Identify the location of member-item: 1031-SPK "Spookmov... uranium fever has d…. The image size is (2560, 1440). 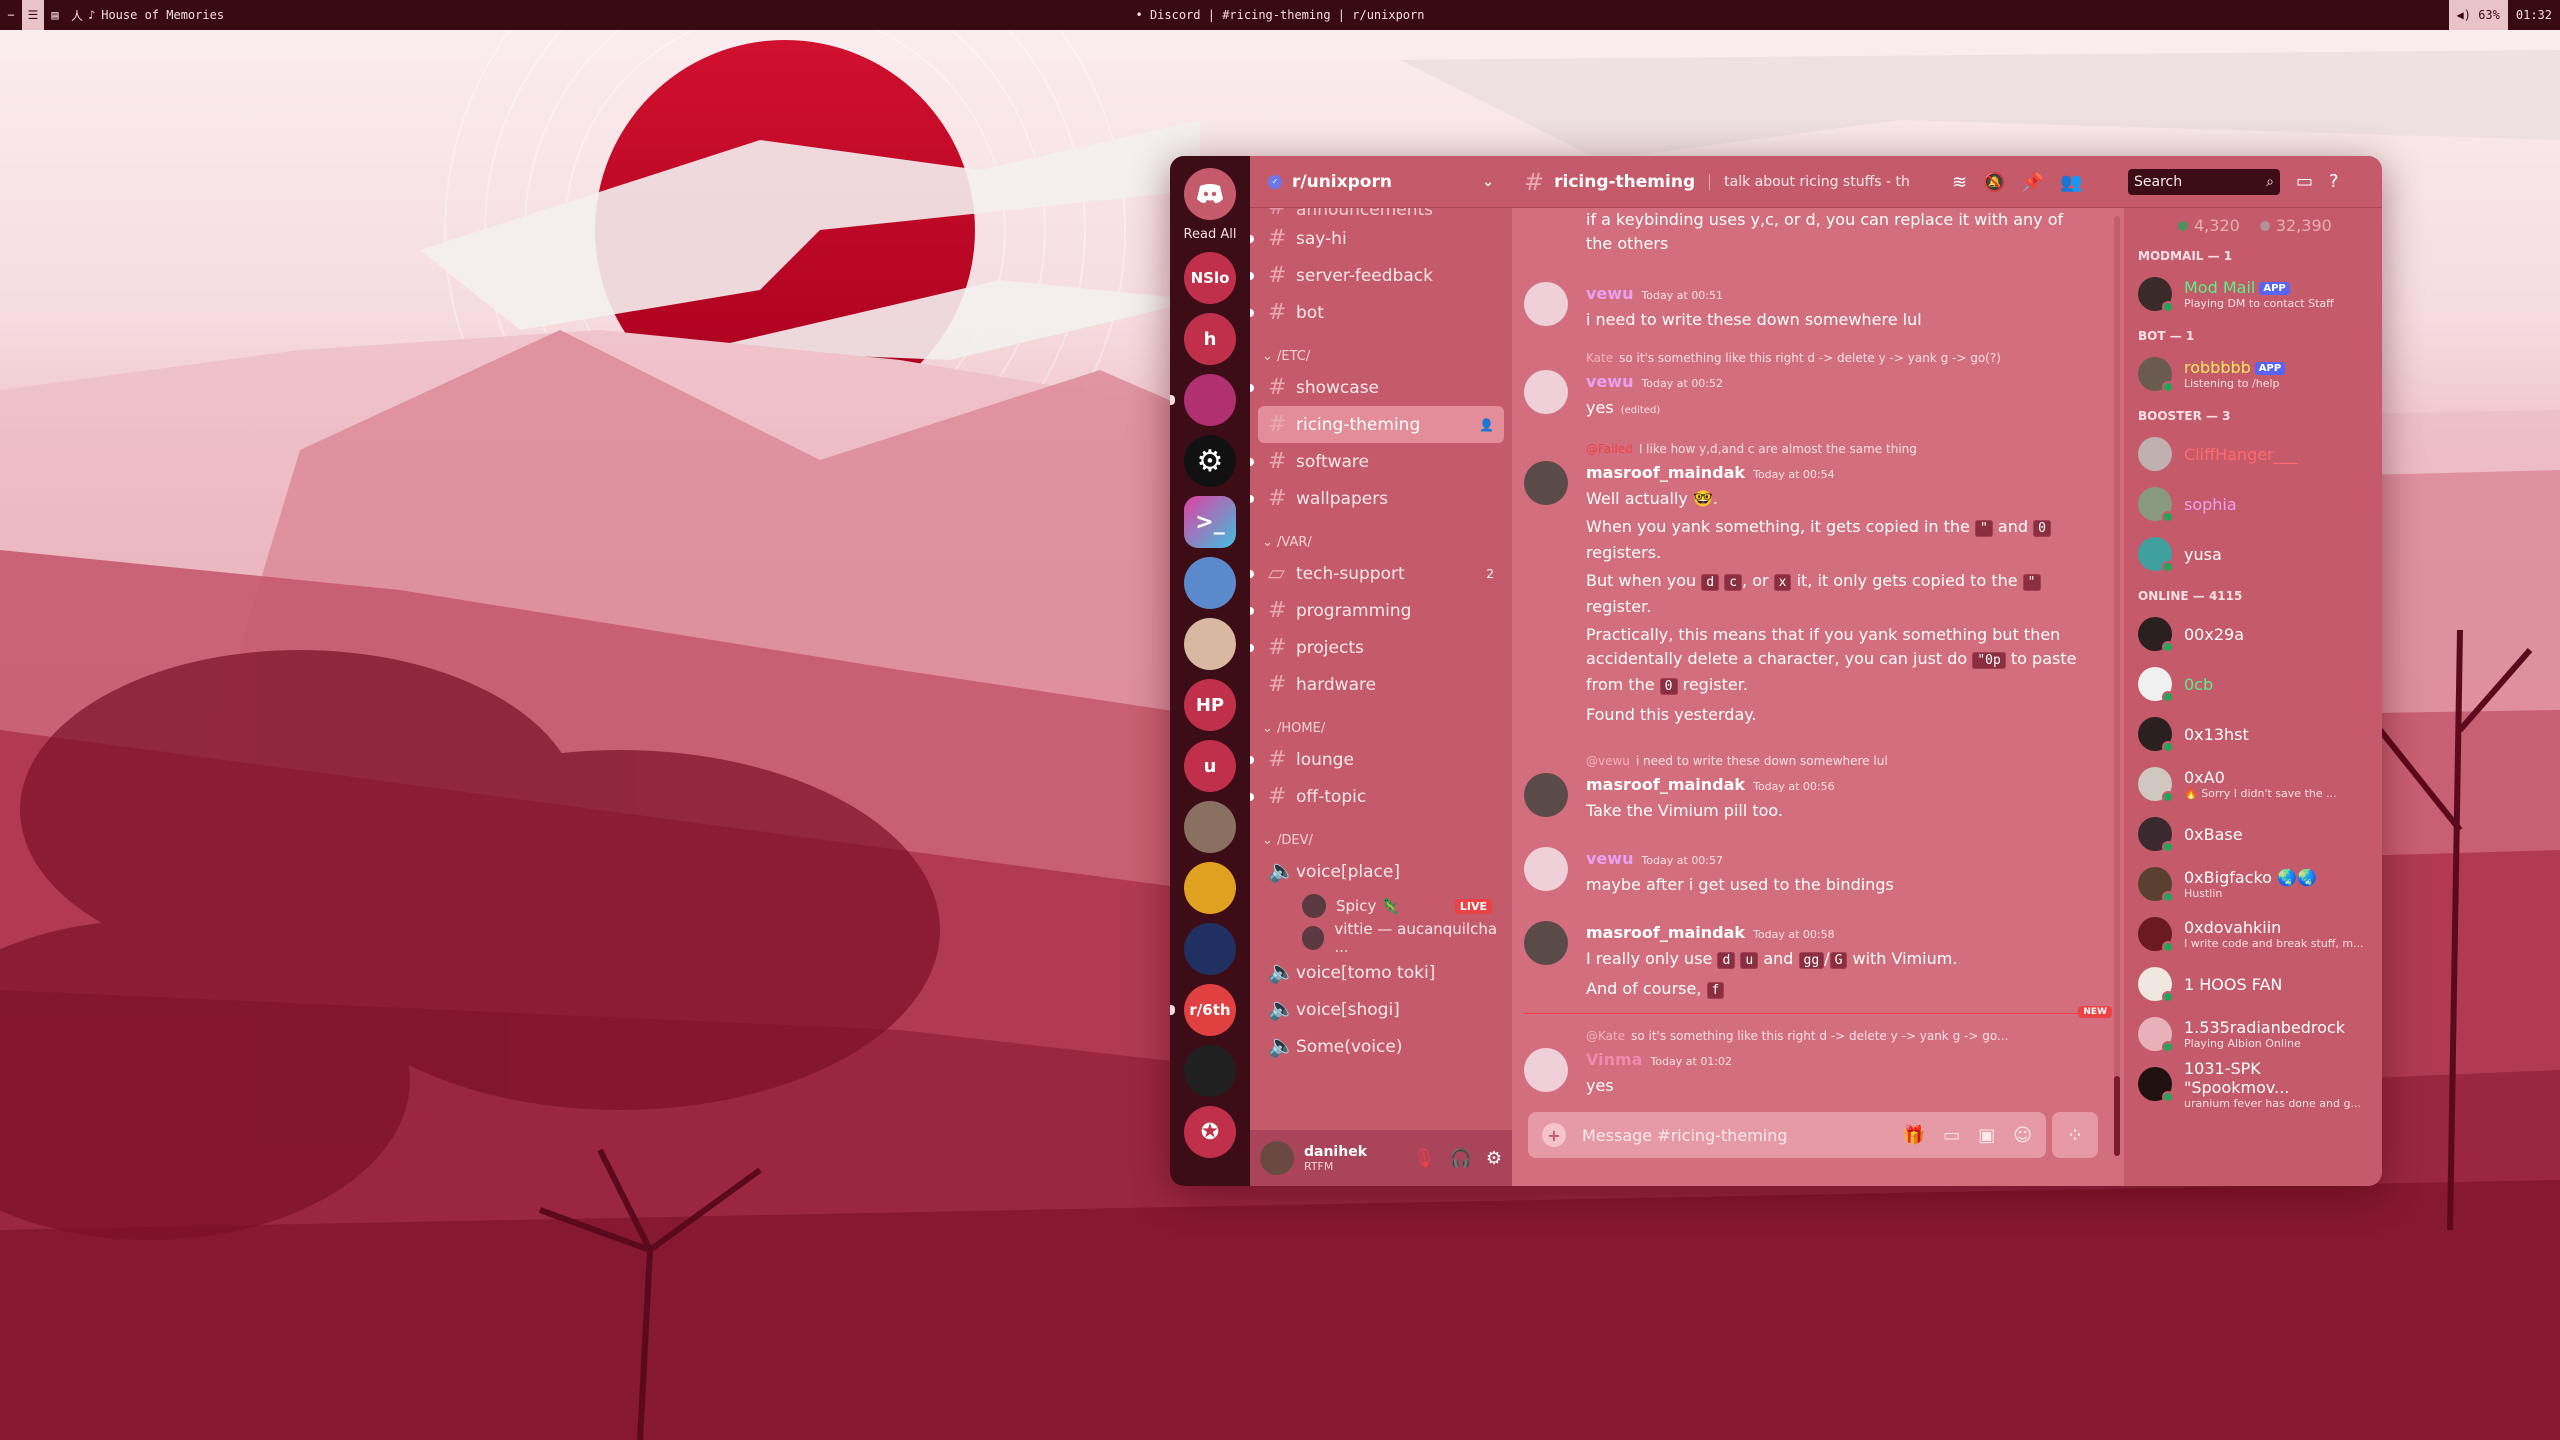
(2253, 1084).